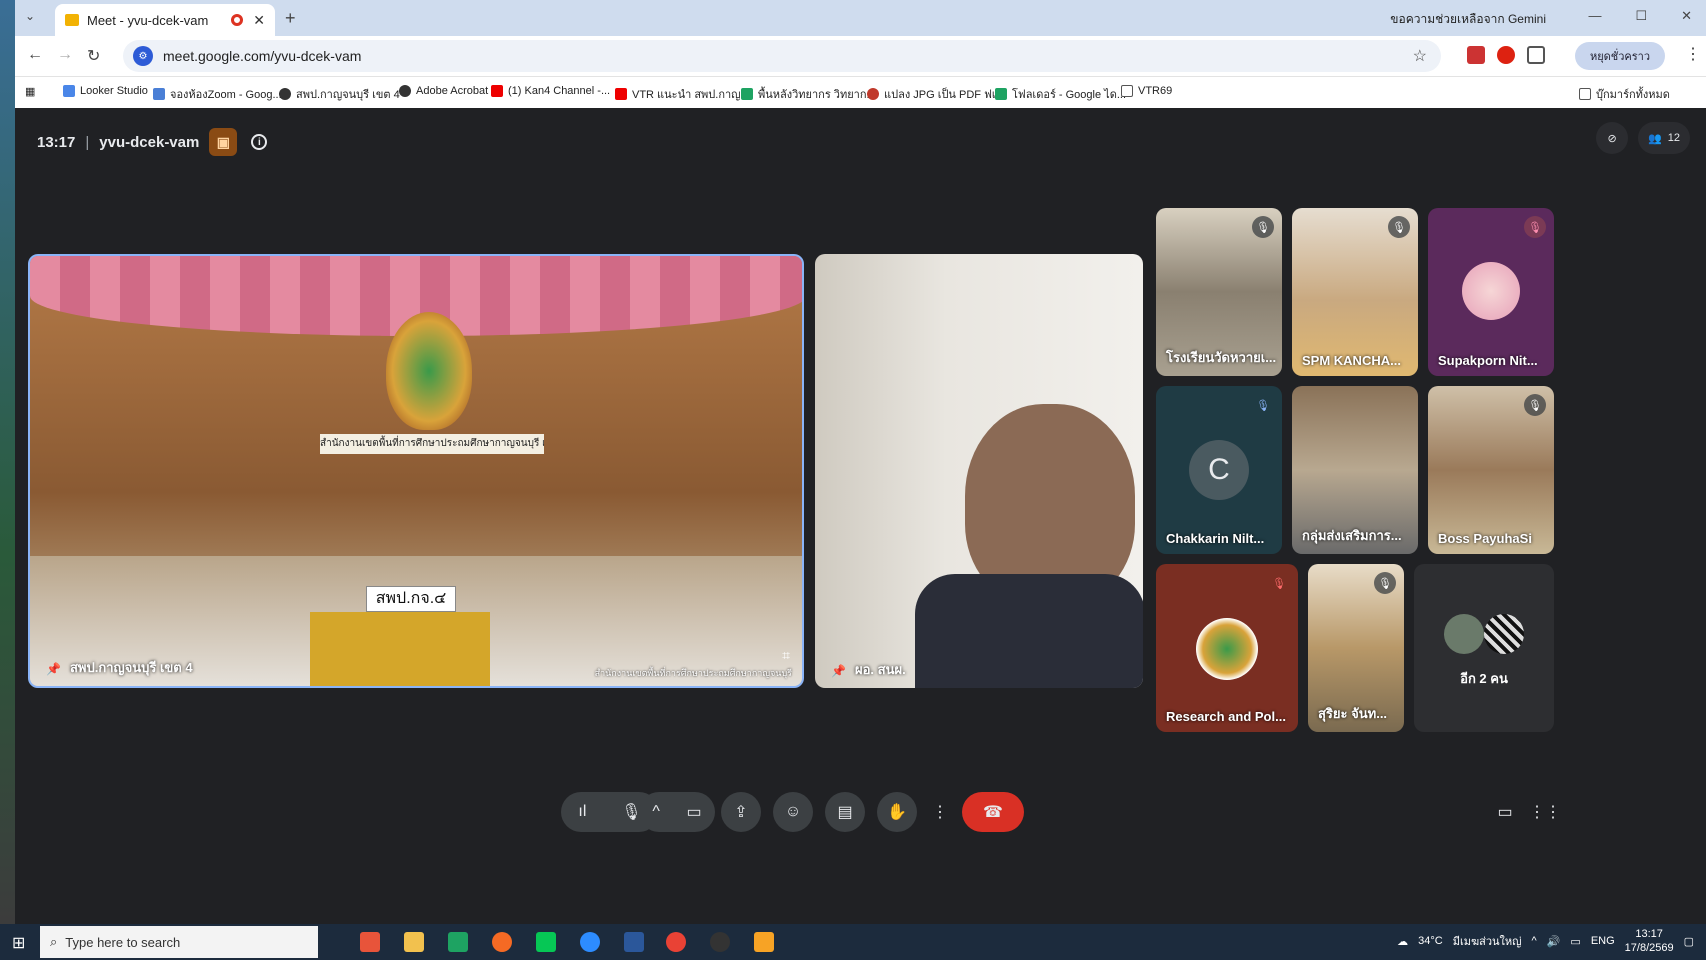  Describe the element at coordinates (502, 942) in the screenshot. I see `firefox-icon` at that location.